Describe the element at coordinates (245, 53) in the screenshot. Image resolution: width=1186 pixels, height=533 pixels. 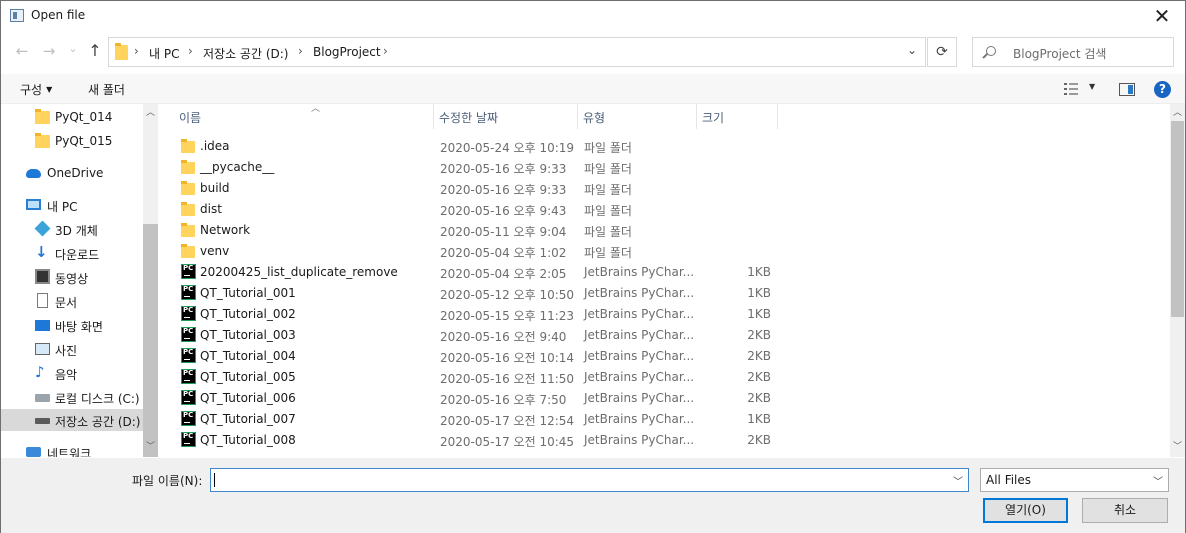
I see `breadcrumb-storage-drive: 저장소 공간 (D:)` at that location.